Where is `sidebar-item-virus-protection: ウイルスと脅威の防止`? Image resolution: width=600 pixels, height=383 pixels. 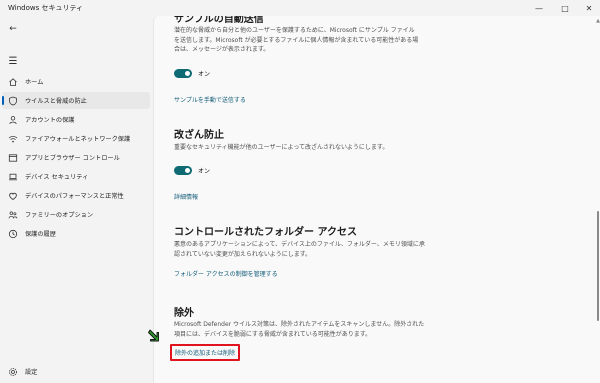
sidebar-item-virus-protection: ウイルスと脅威の防止 is located at coordinates (76, 100).